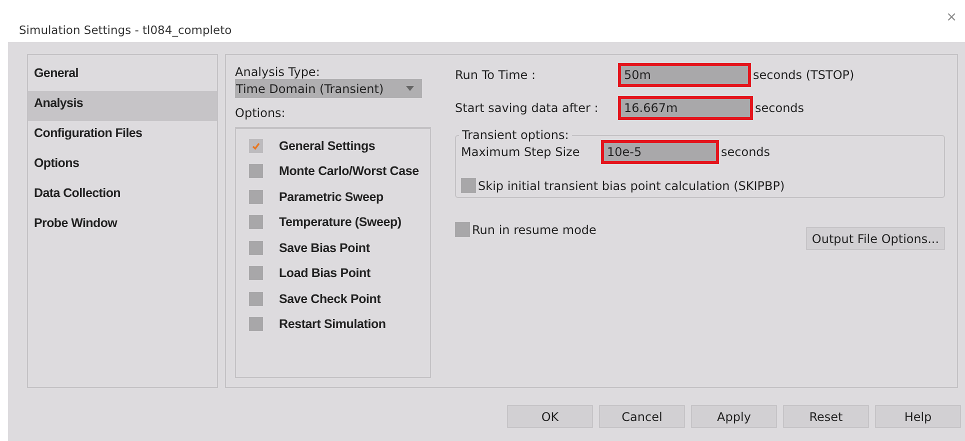 Image resolution: width=965 pixels, height=441 pixels. I want to click on close-button: ×, so click(951, 17).